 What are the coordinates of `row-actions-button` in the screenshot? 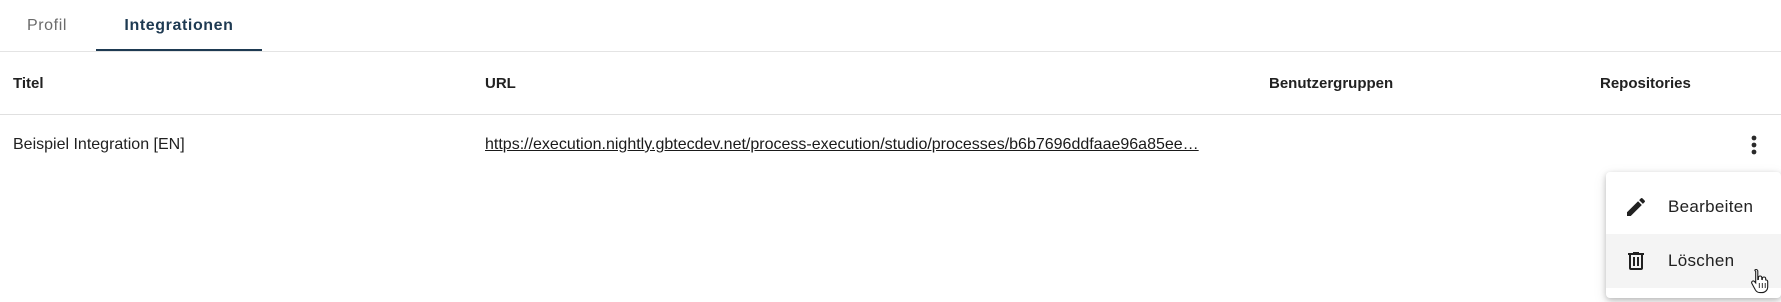 It's located at (1754, 145).